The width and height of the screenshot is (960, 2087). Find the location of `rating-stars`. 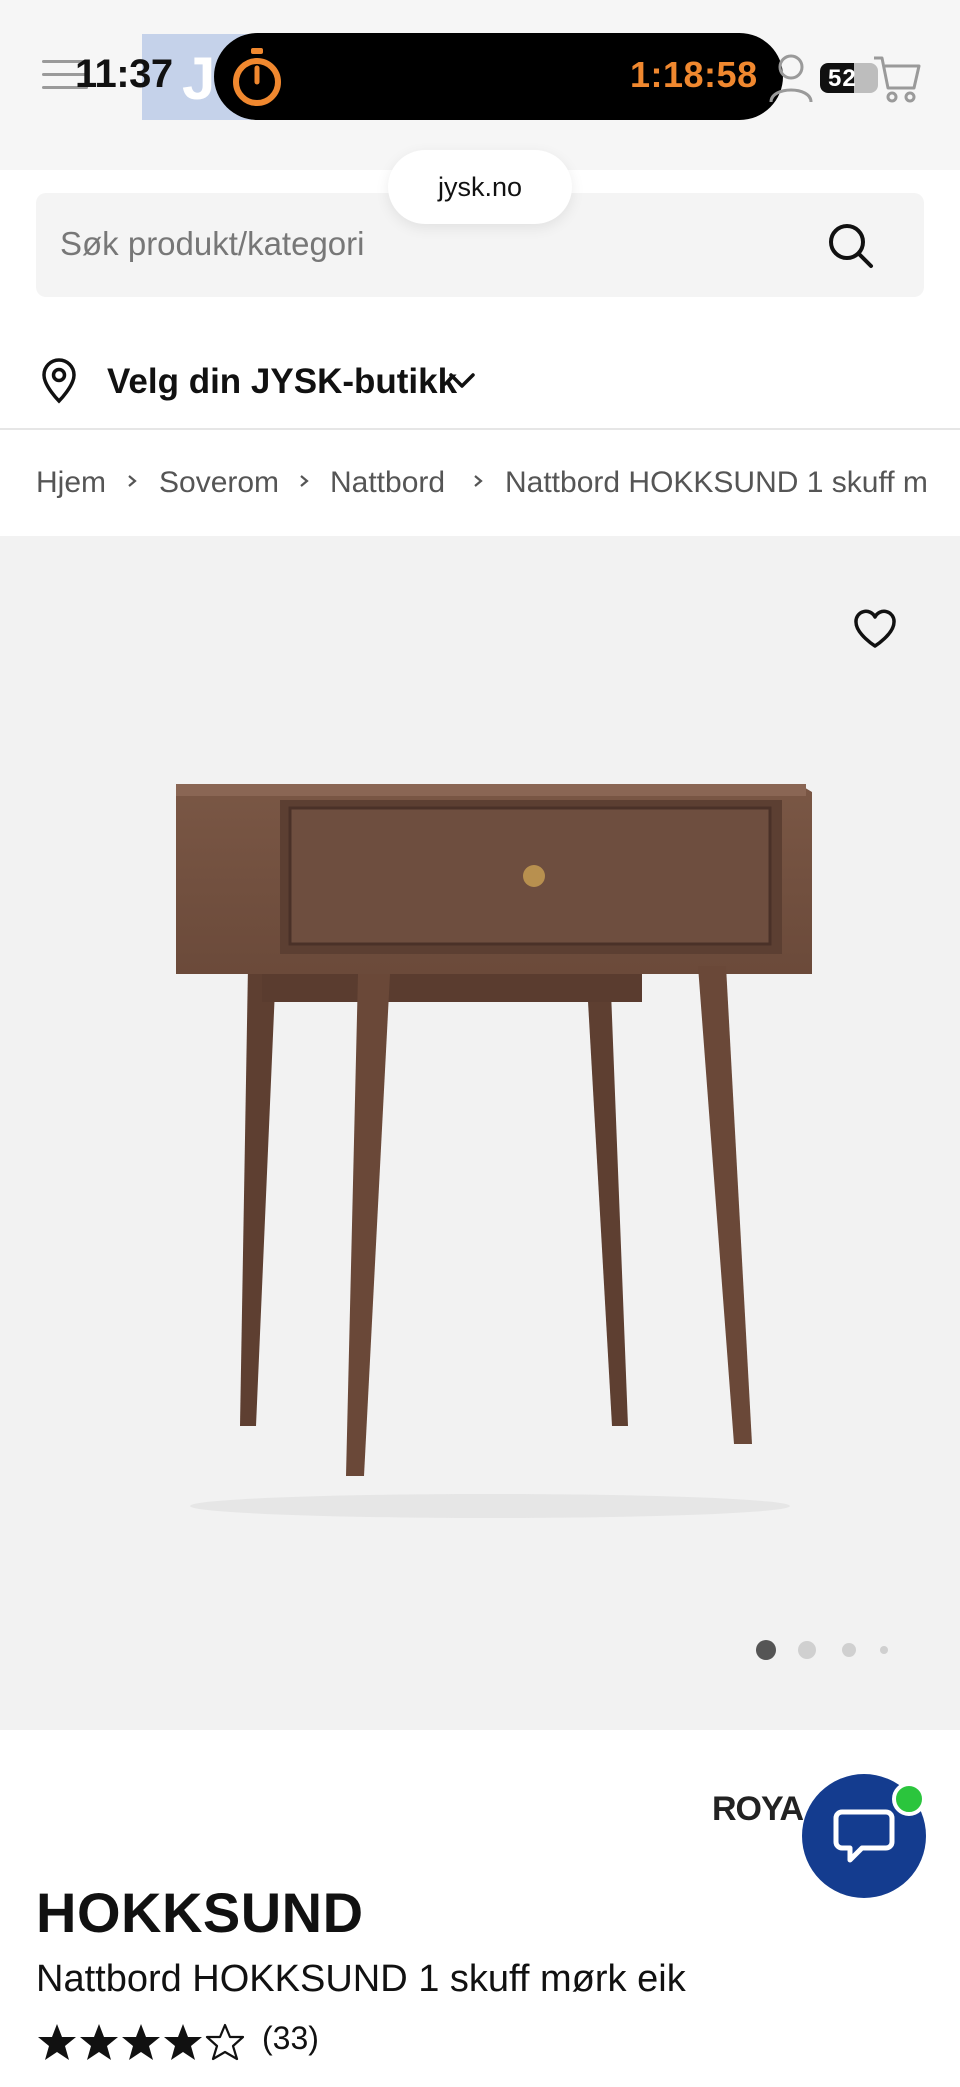

rating-stars is located at coordinates (141, 2044).